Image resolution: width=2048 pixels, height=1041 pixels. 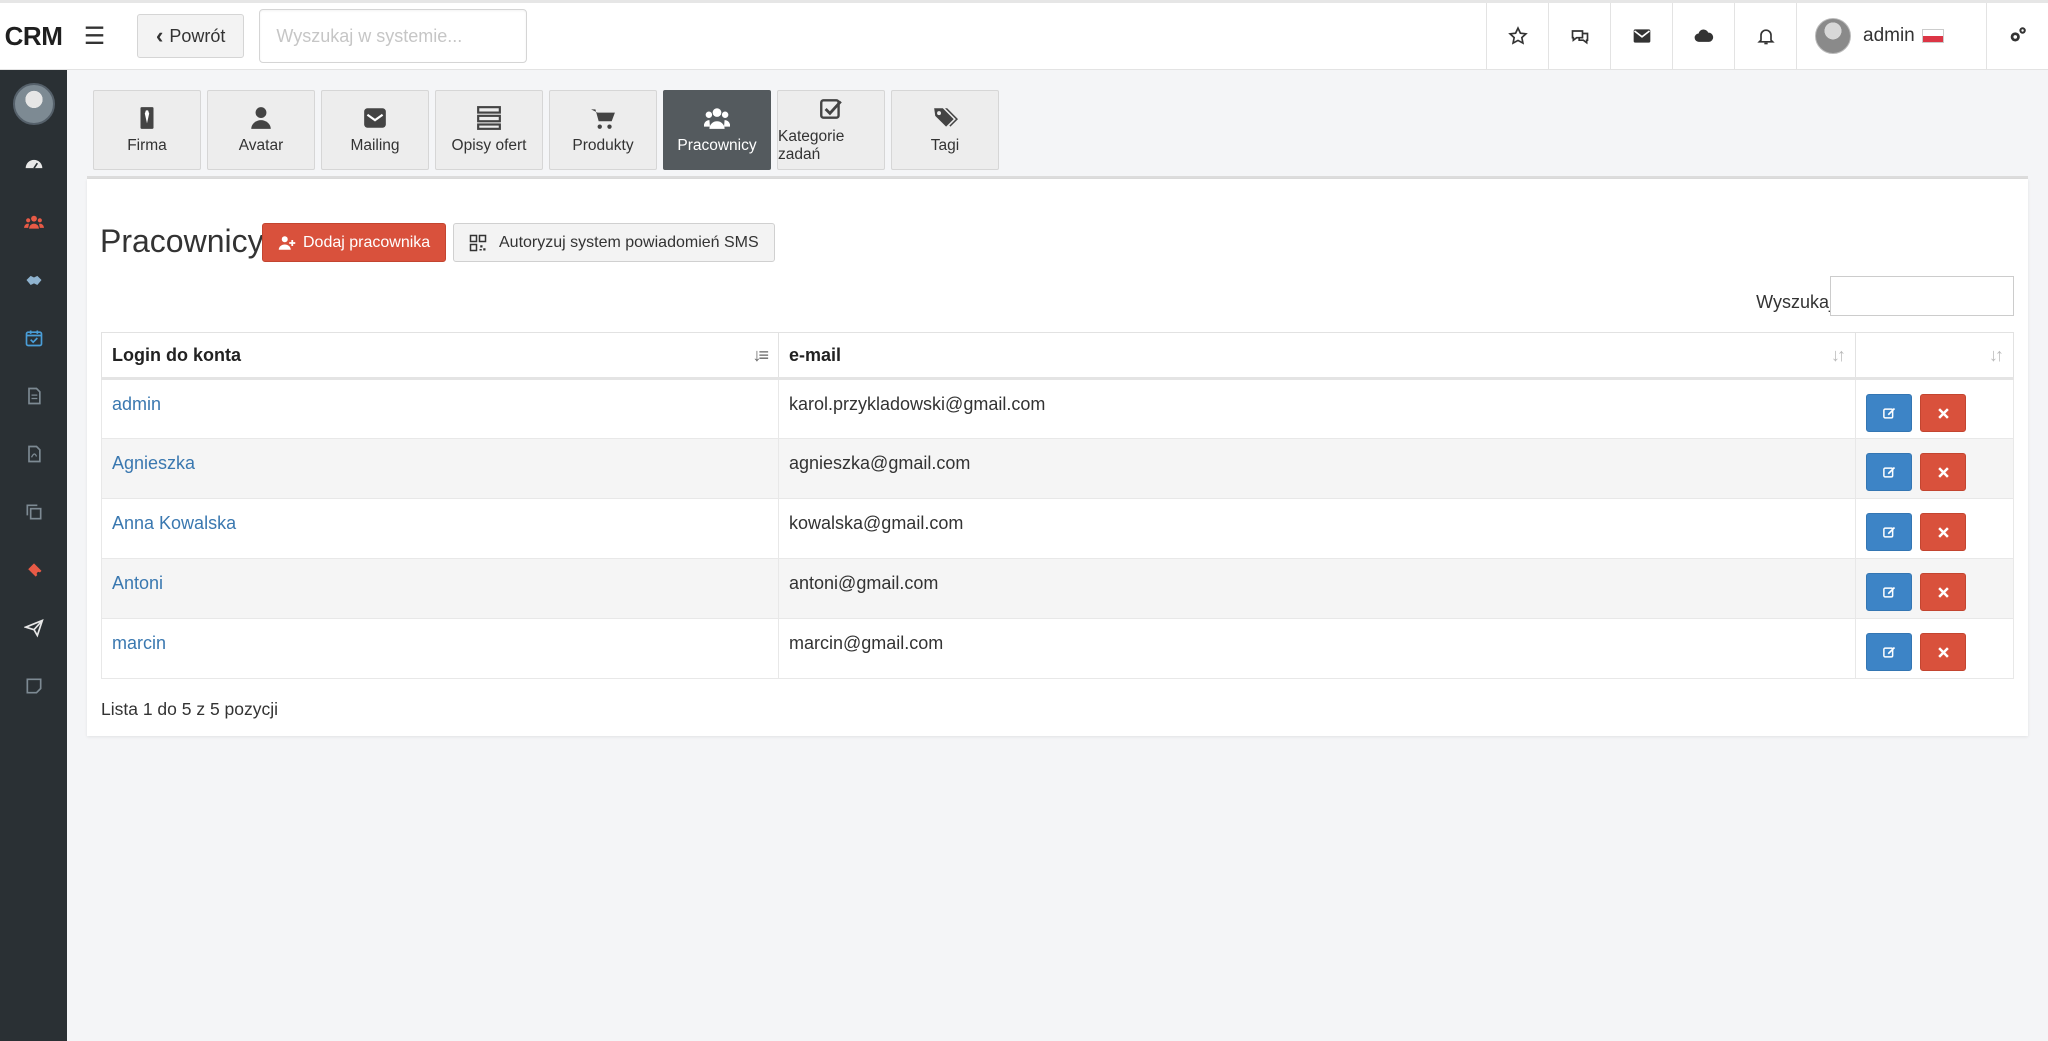 I want to click on authorize-sms-button: Autoryzuj system powiadomień SMS, so click(x=614, y=242).